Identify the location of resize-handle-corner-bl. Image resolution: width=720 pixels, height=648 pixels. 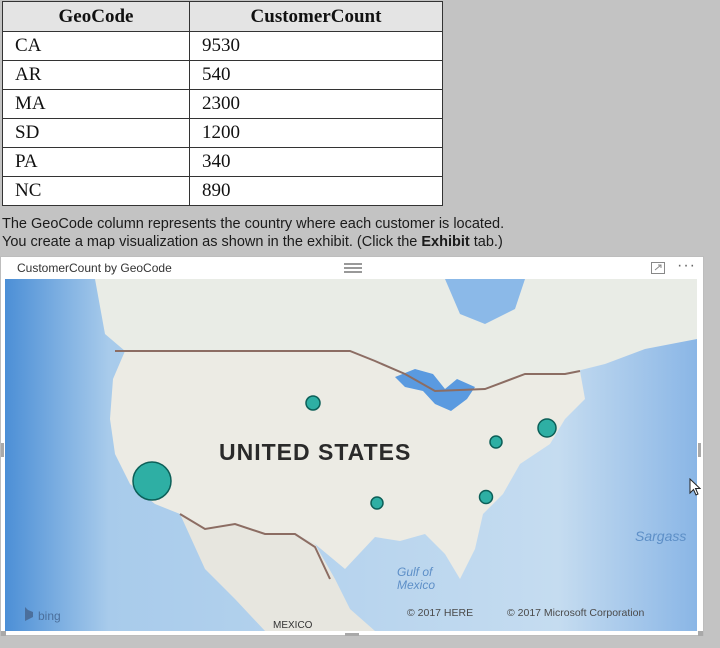
(3, 633).